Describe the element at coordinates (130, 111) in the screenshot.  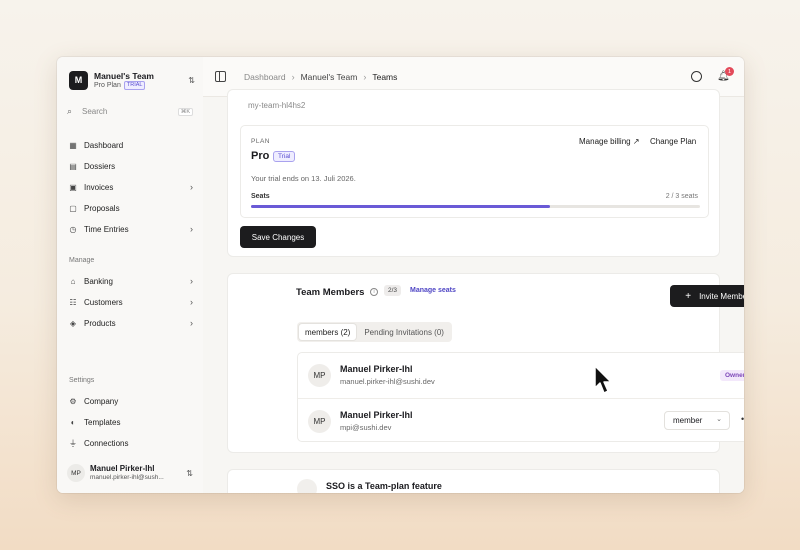
I see `search-input: ⌕ Search ⌘K` at that location.